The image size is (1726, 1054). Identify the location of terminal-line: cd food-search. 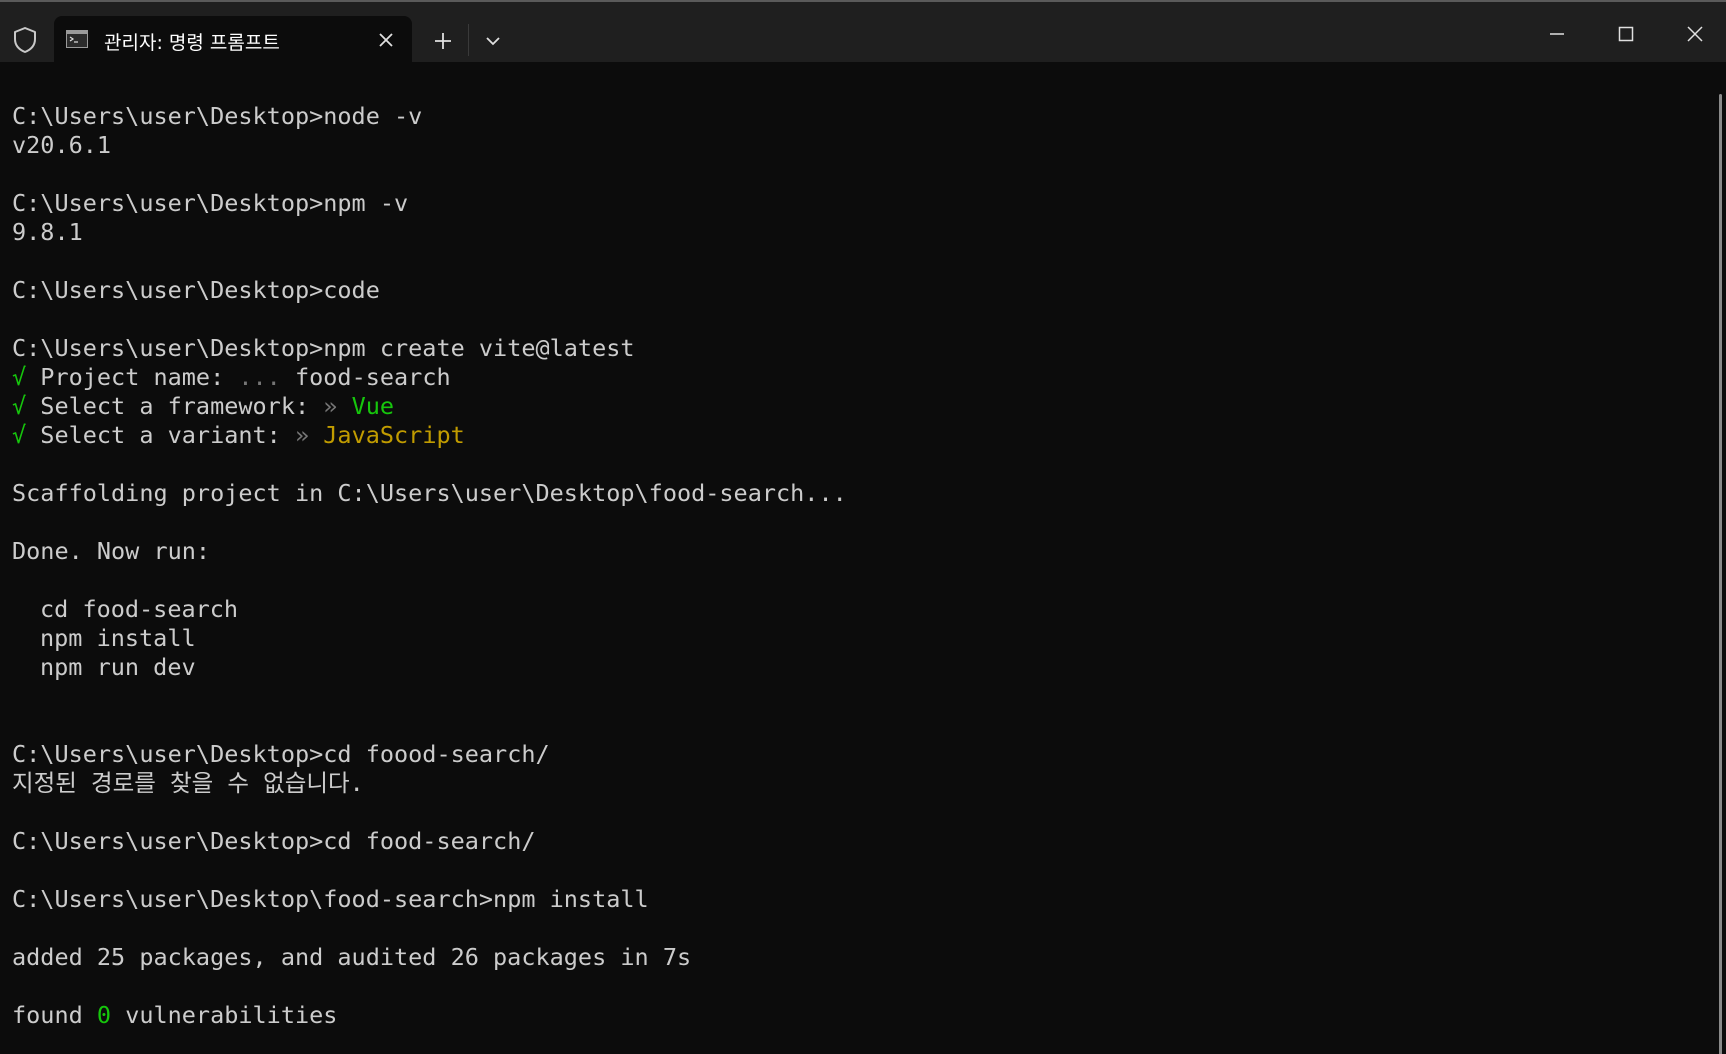
(139, 609).